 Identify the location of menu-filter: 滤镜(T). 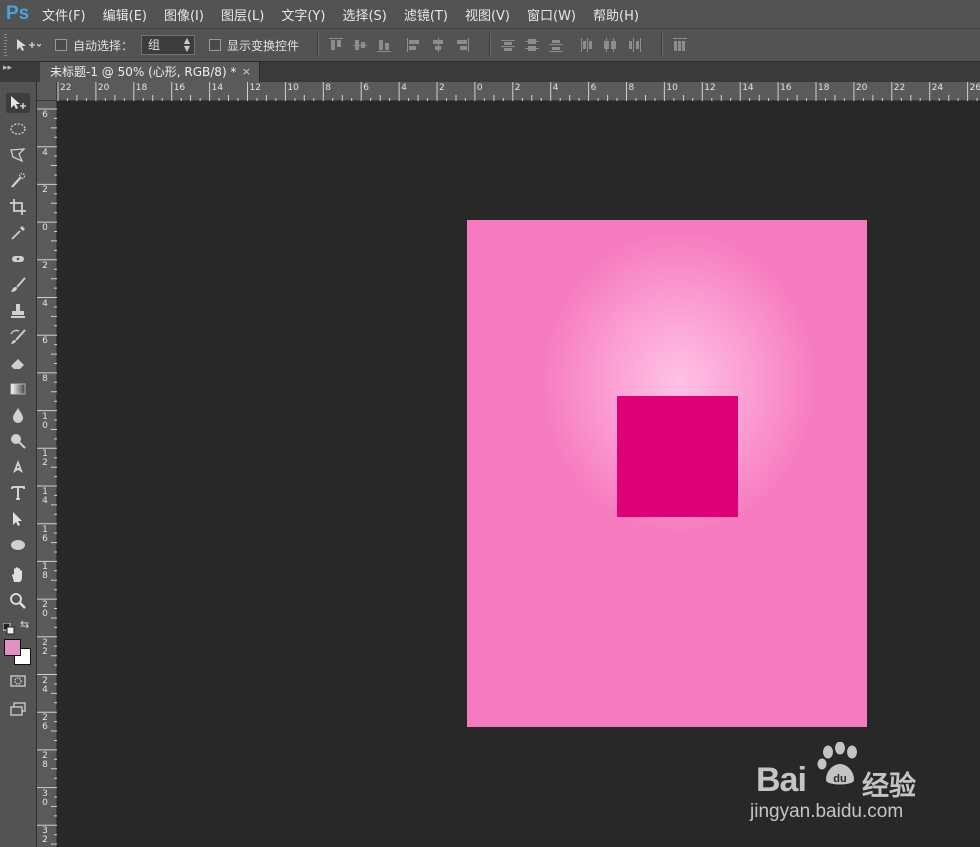
(426, 14).